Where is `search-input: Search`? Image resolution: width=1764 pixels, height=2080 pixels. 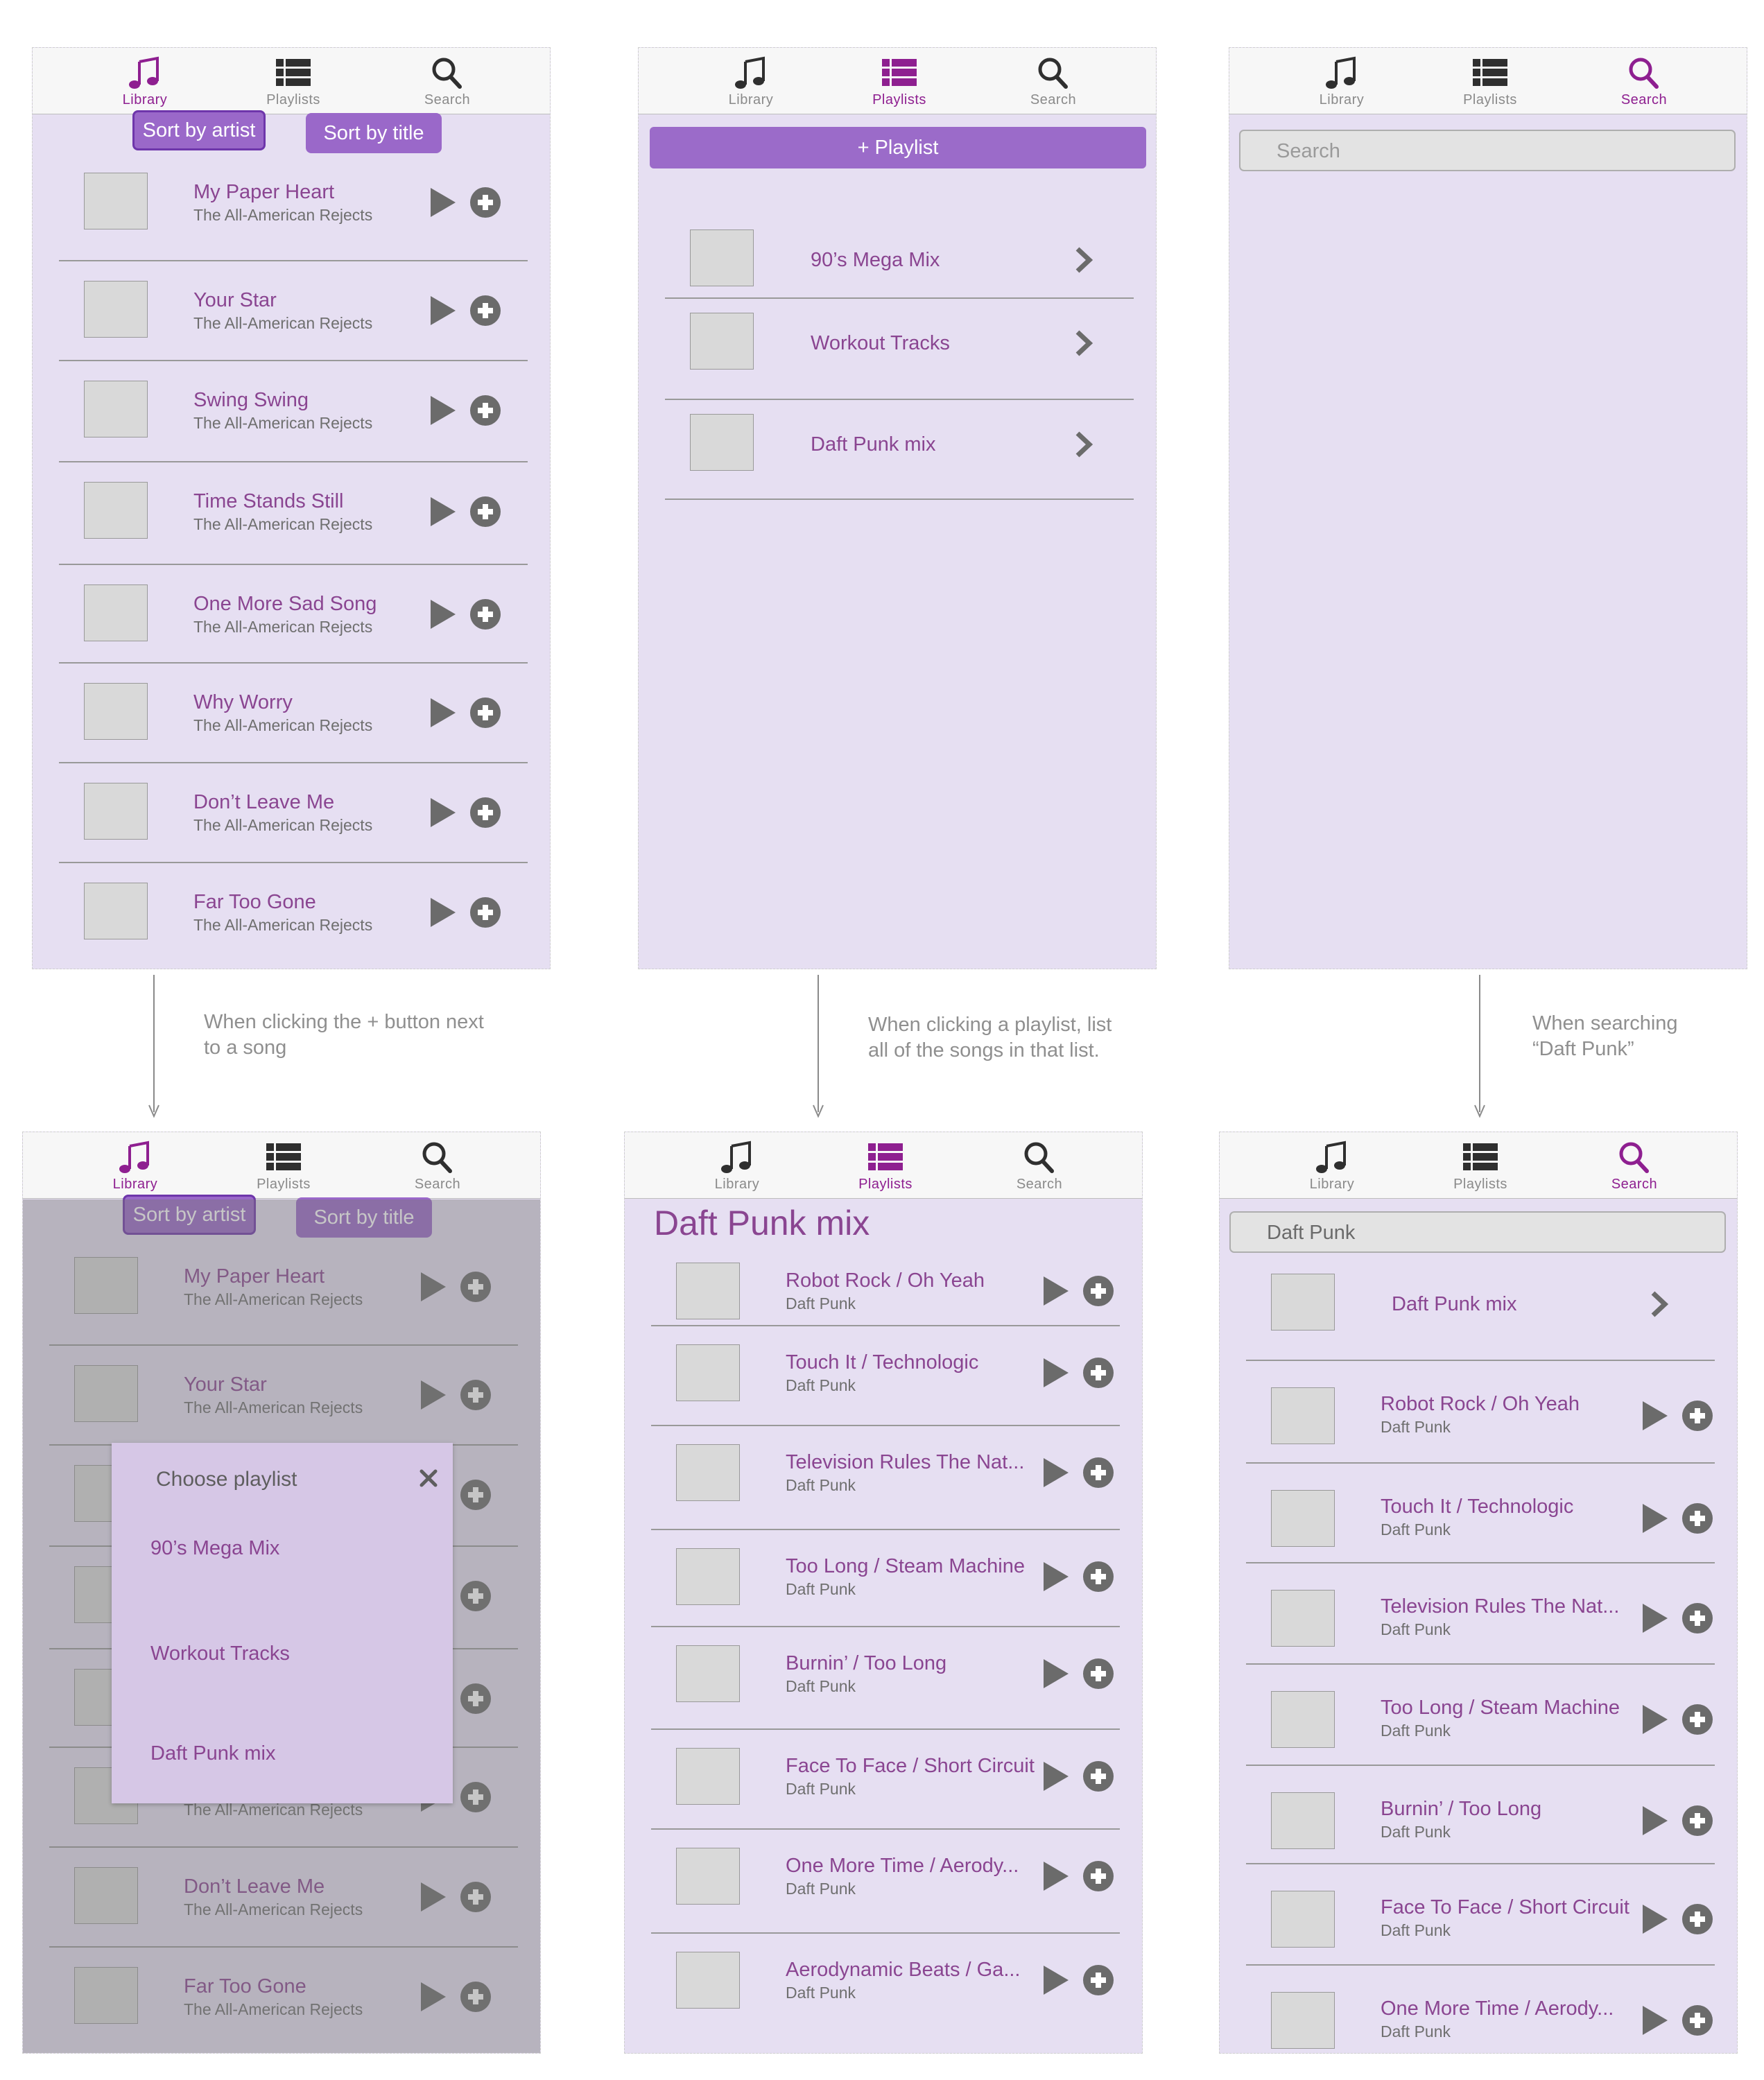
search-input: Search is located at coordinates (1488, 150).